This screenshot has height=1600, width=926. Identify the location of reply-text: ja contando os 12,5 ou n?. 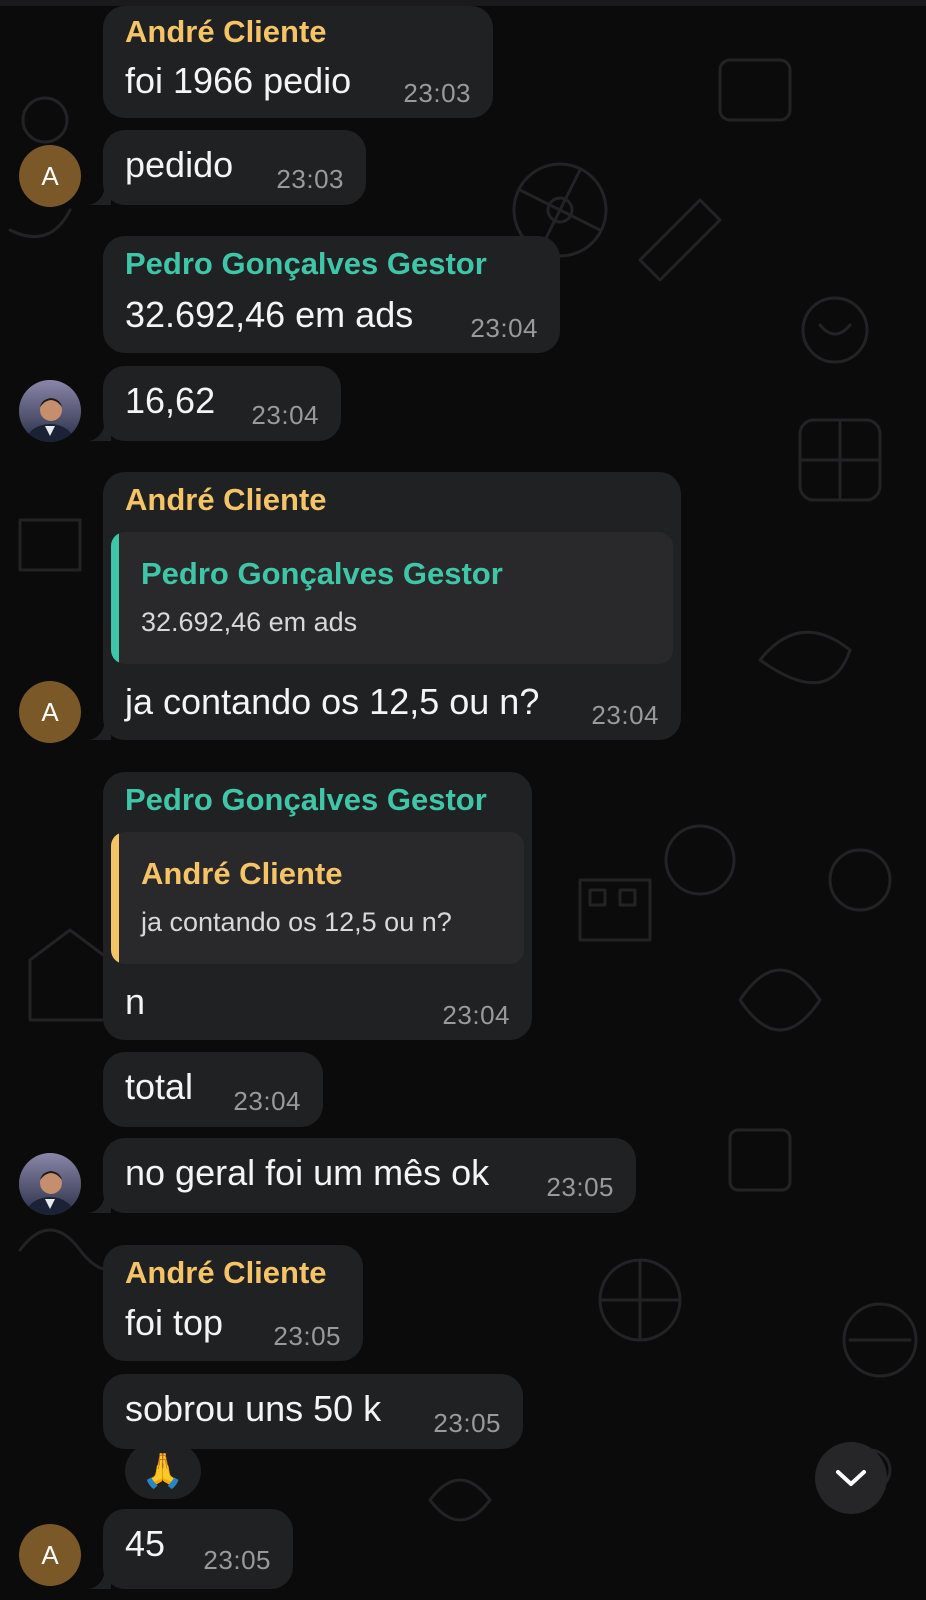
(296, 922).